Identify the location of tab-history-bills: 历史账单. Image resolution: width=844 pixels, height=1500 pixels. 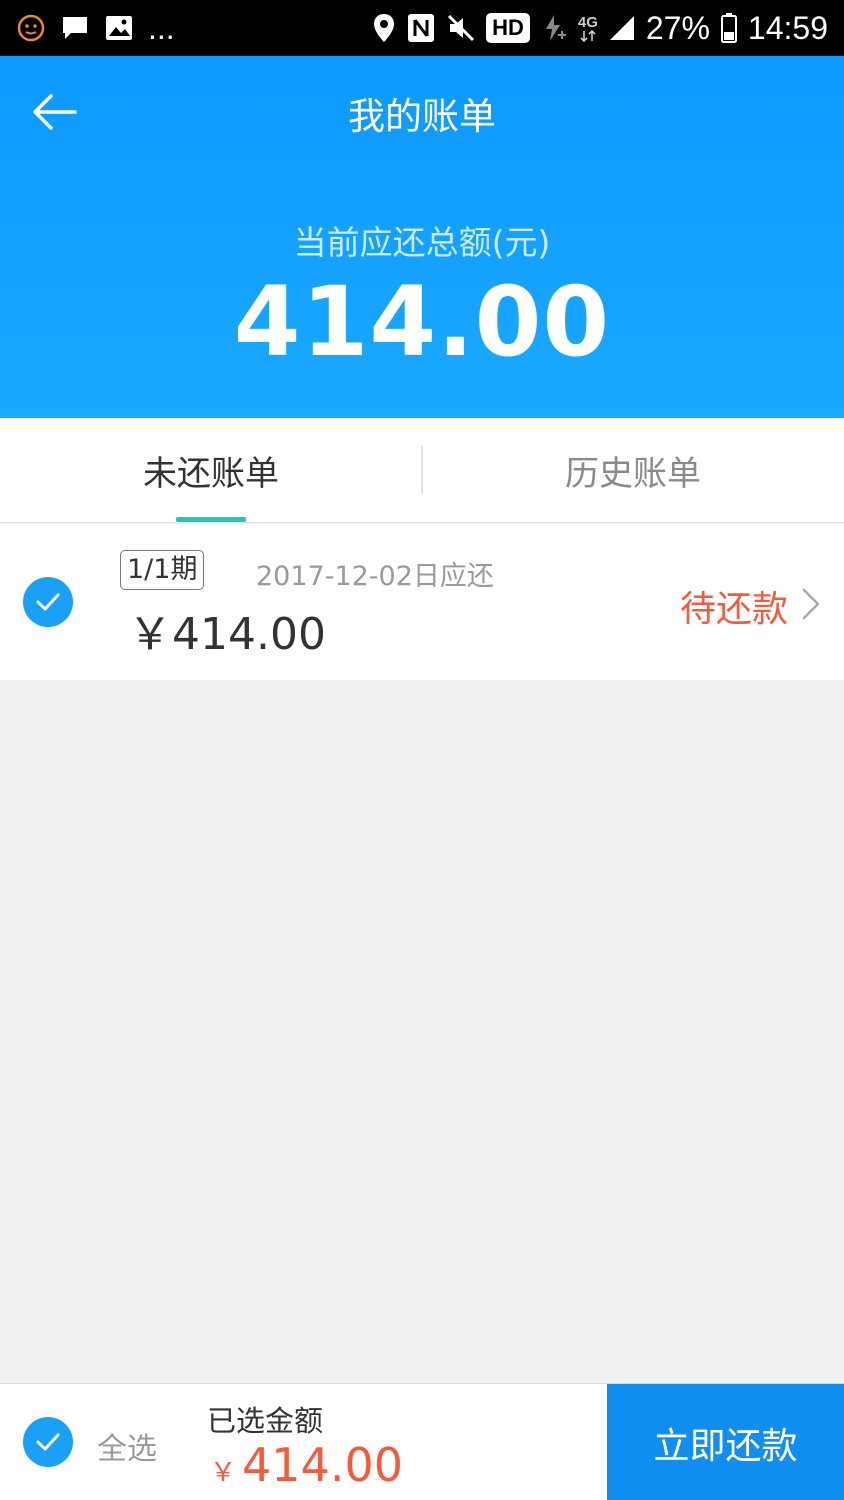
(633, 470).